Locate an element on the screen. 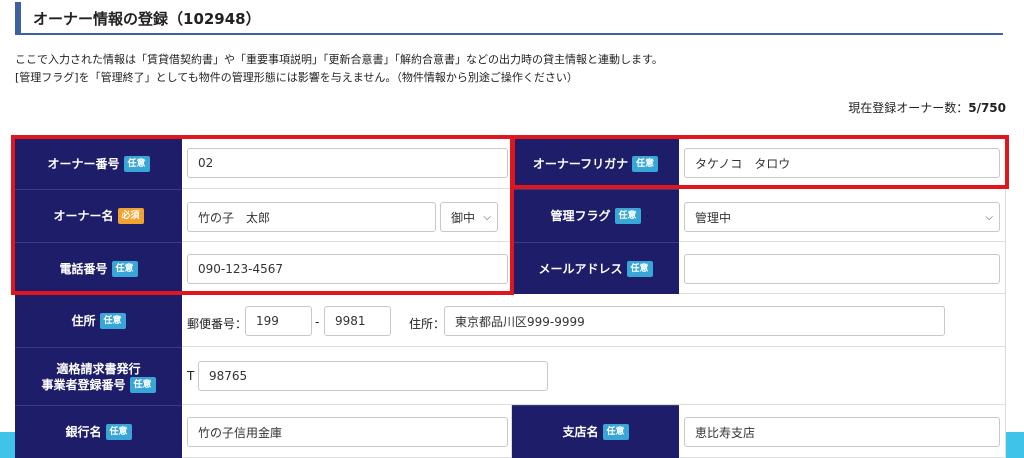 The image size is (1024, 458). address-field-label: 住所： is located at coordinates (427, 324).